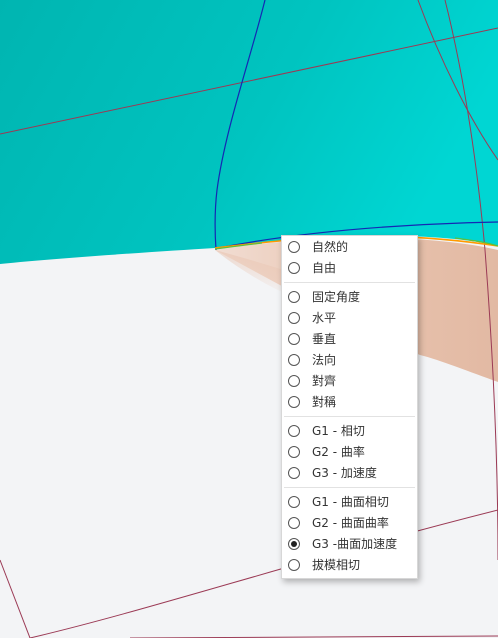 The image size is (498, 638). I want to click on menu-item: 自由, so click(349, 268).